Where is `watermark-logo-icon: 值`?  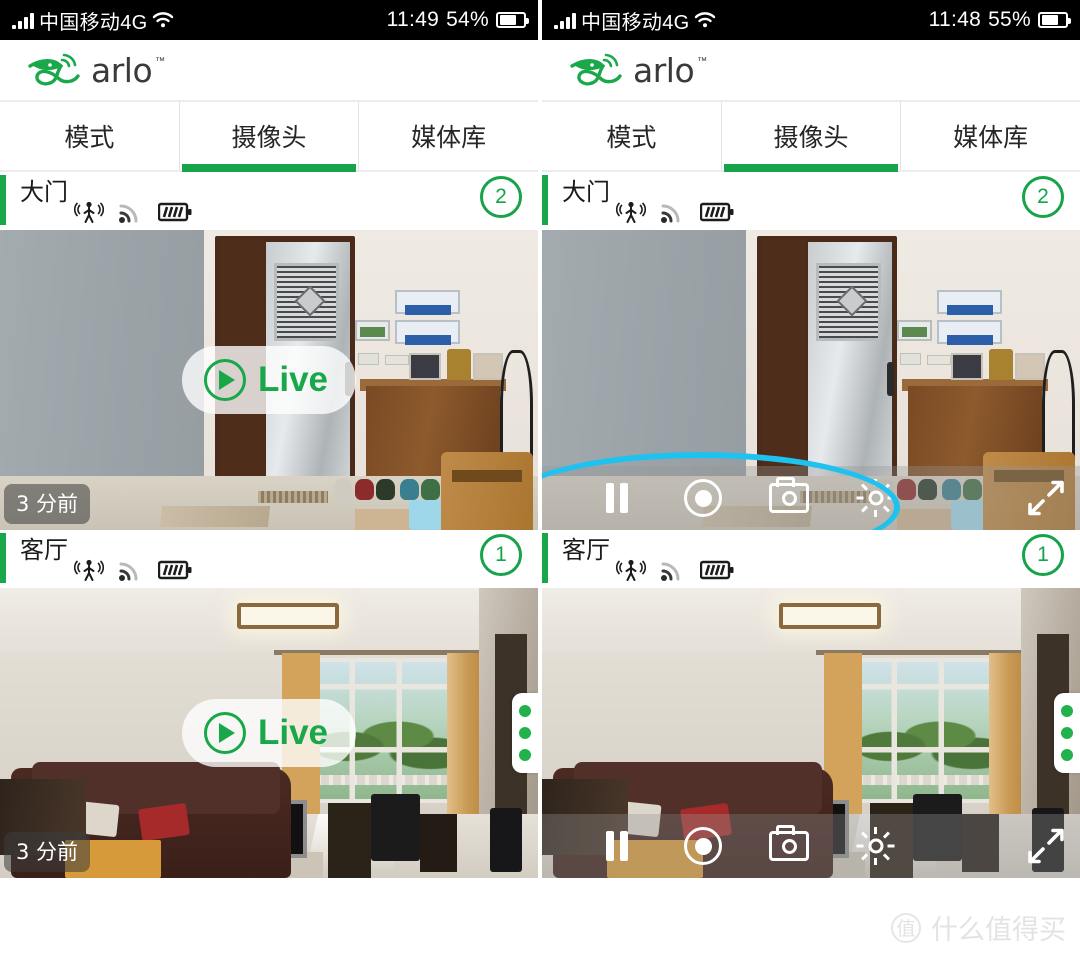
watermark-logo-icon: 值 is located at coordinates (906, 927).